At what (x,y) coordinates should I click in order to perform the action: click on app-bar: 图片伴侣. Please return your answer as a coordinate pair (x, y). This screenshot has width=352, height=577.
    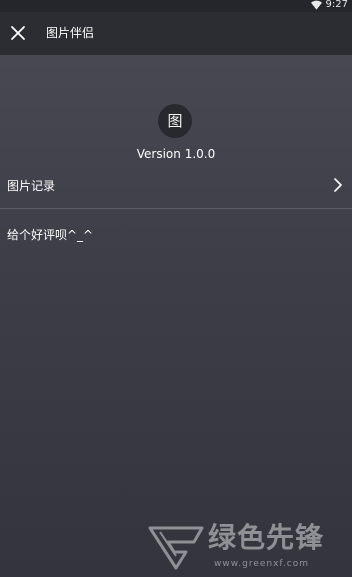
    Looking at the image, I should click on (176, 33).